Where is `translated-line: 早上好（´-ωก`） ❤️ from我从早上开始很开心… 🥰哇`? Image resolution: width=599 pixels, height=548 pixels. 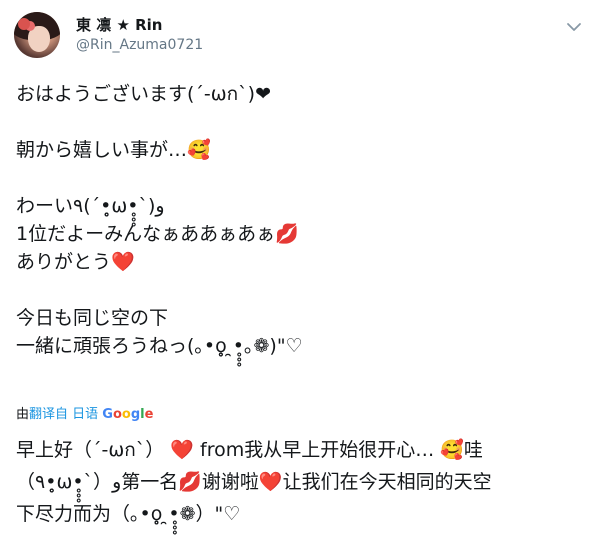
translated-line: 早上好（´-ωก`） ❤️ from我从早上开始很开心… 🥰哇 is located at coordinates (249, 450).